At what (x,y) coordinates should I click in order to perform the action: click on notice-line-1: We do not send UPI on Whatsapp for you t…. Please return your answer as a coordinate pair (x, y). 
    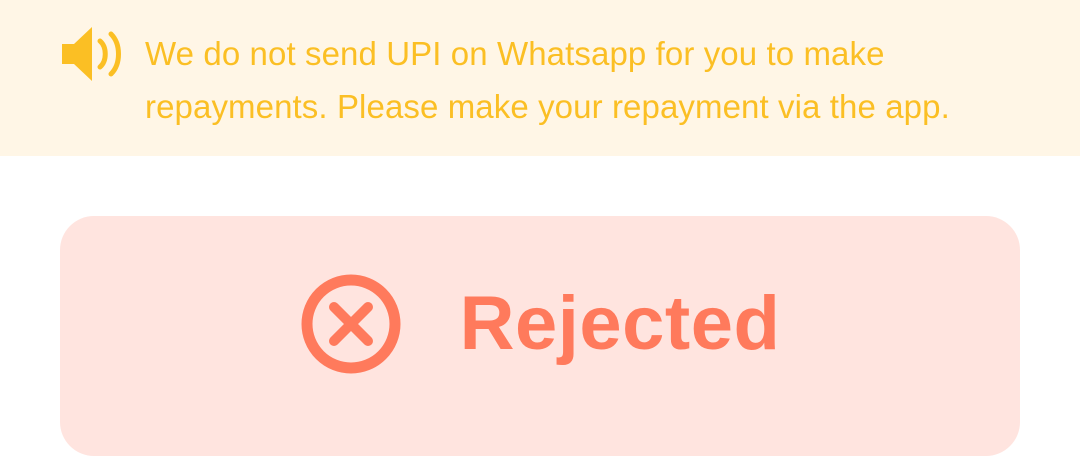
    Looking at the image, I should click on (515, 53).